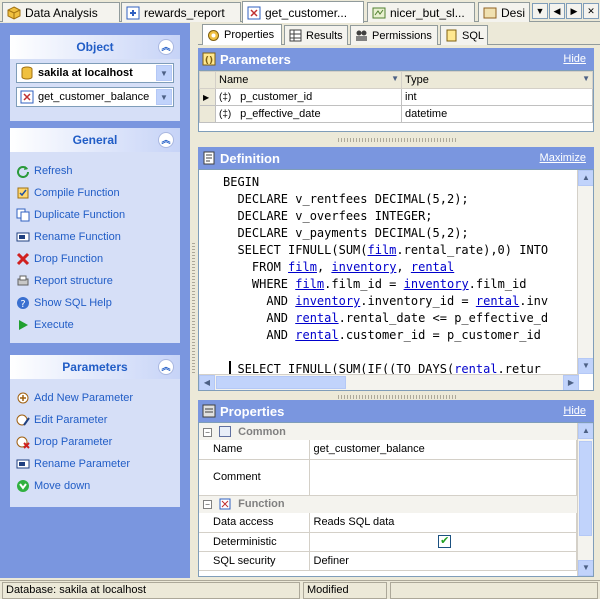 The width and height of the screenshot is (600, 599). Describe the element at coordinates (95, 281) in the screenshot. I see `report-structure-link: Report structure` at that location.